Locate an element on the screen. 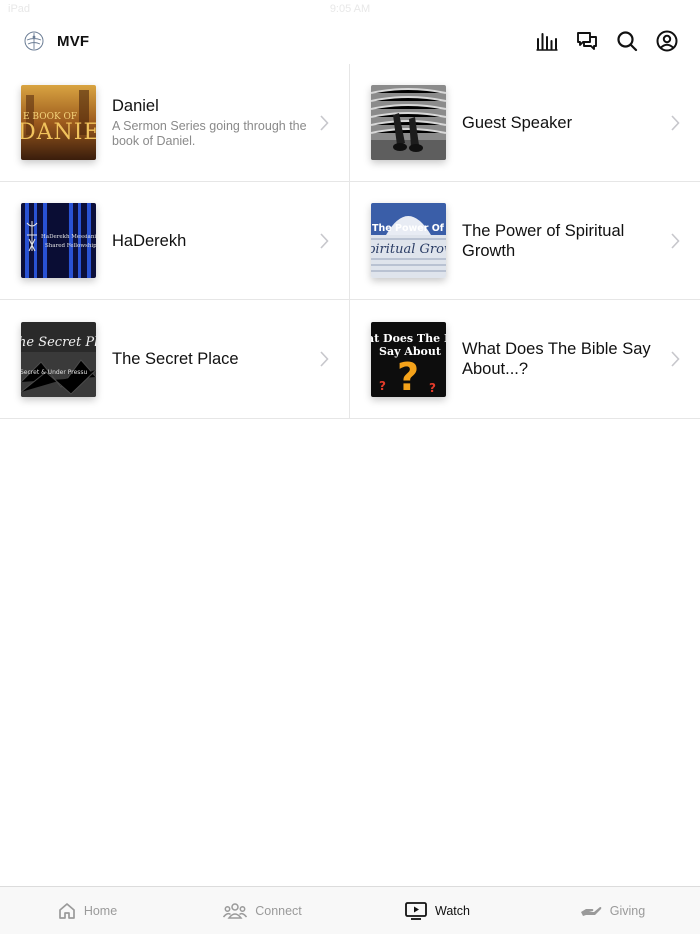  tab-bar: Home Connect Watch Giving is located at coordinates (350, 910).